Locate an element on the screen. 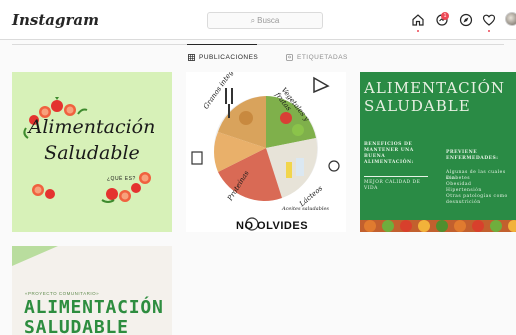 The height and width of the screenshot is (335, 516). label-aceites: Aceites saludables is located at coordinates (305, 209).